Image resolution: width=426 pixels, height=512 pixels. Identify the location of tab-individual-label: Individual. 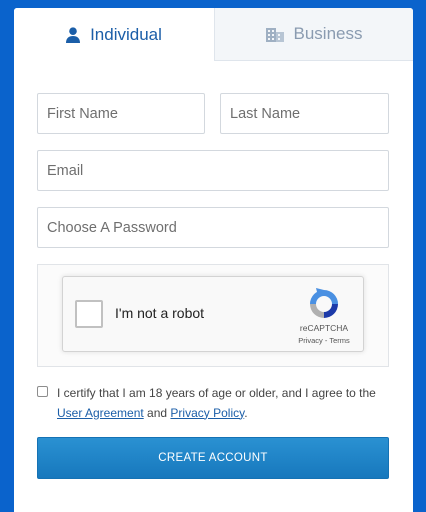
(126, 34).